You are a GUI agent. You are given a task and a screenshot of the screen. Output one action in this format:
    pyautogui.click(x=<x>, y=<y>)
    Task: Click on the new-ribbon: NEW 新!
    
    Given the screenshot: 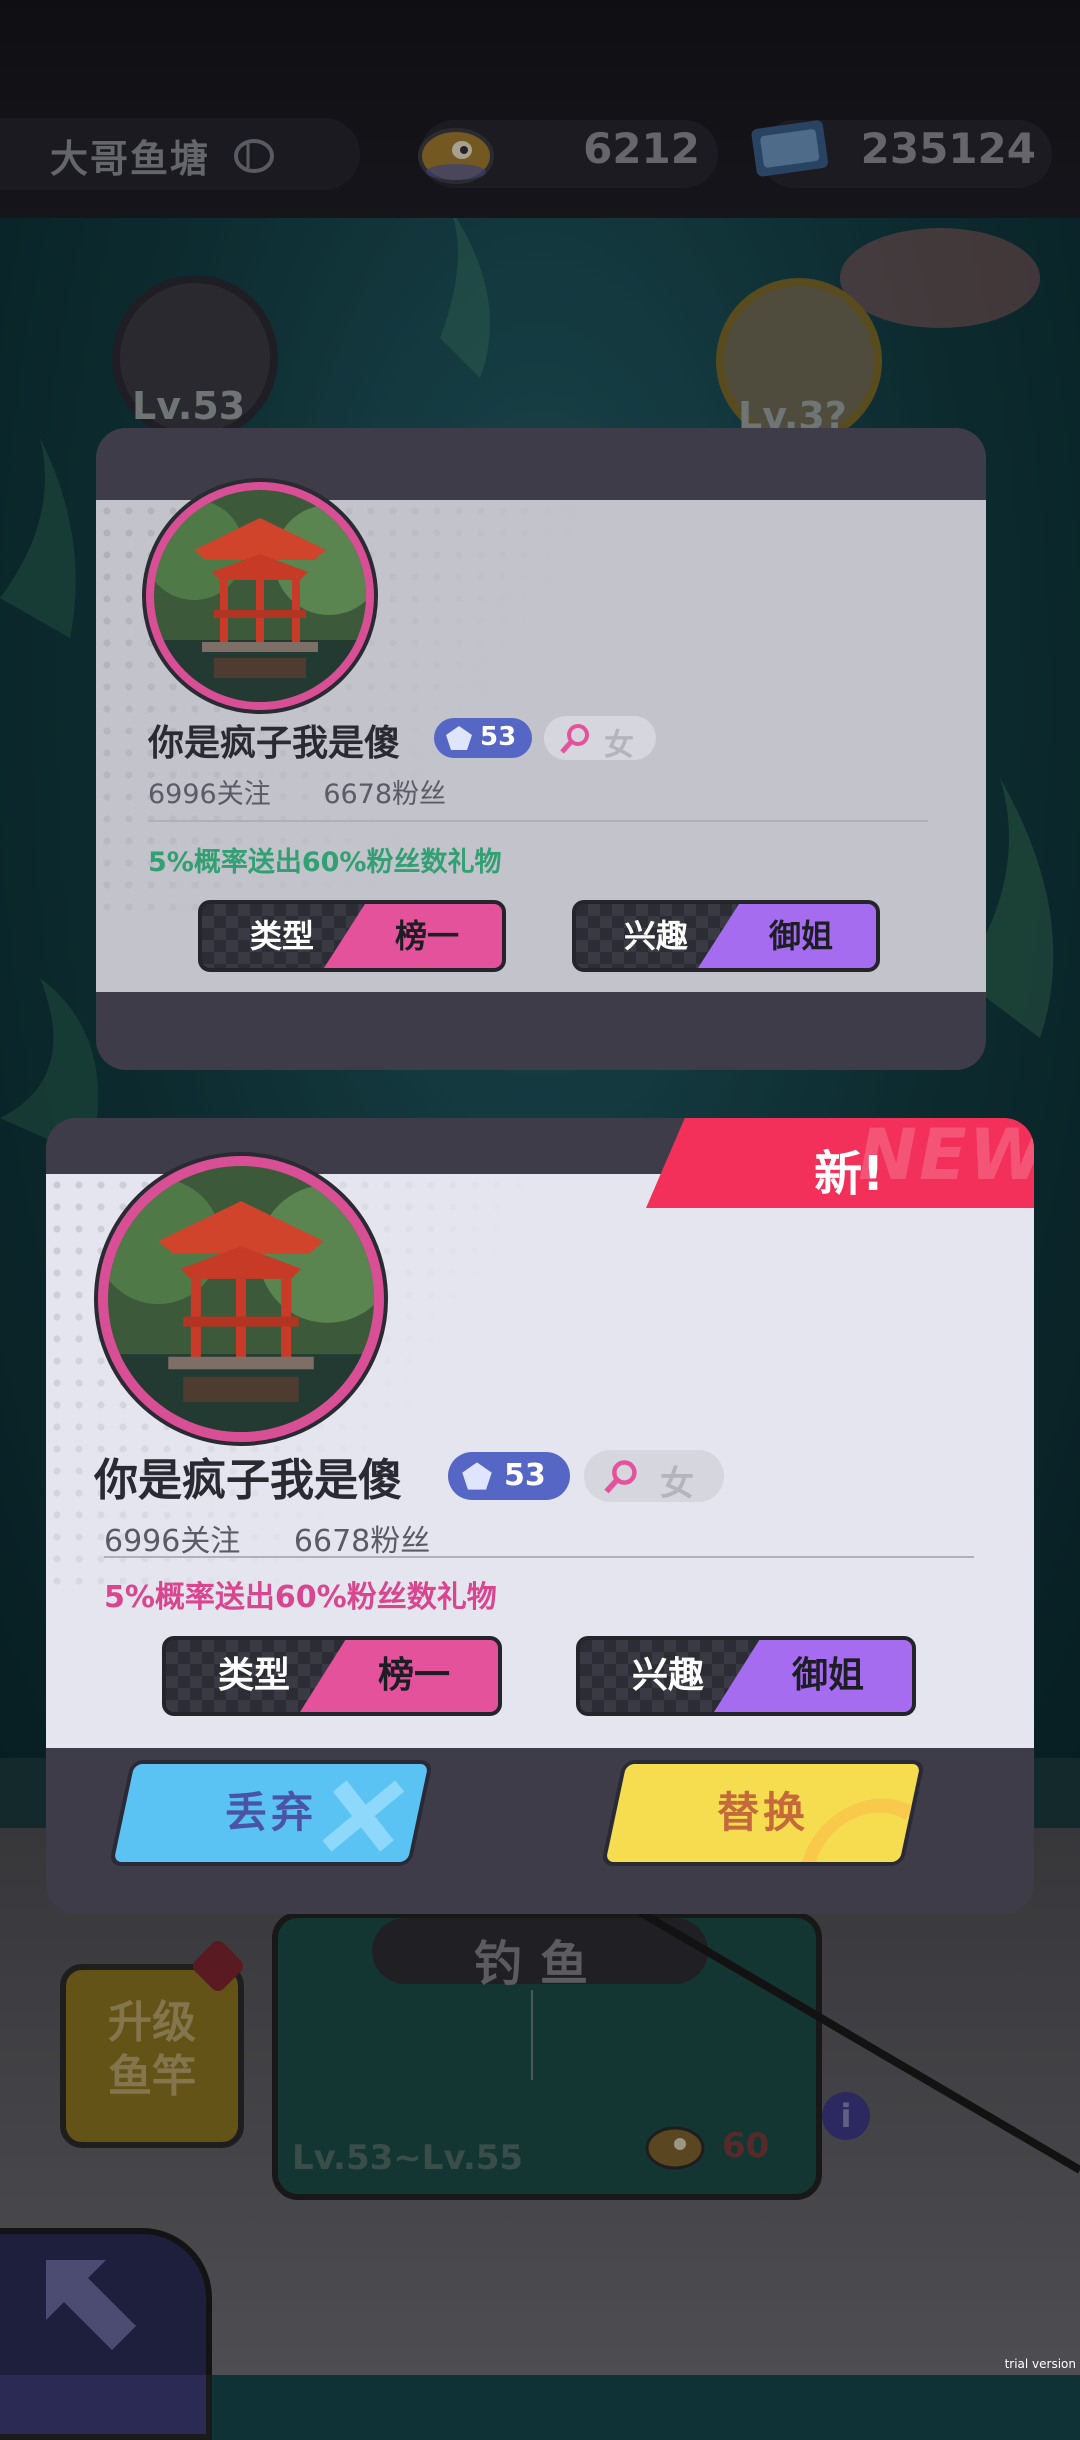 What is the action you would take?
    pyautogui.click(x=840, y=1163)
    